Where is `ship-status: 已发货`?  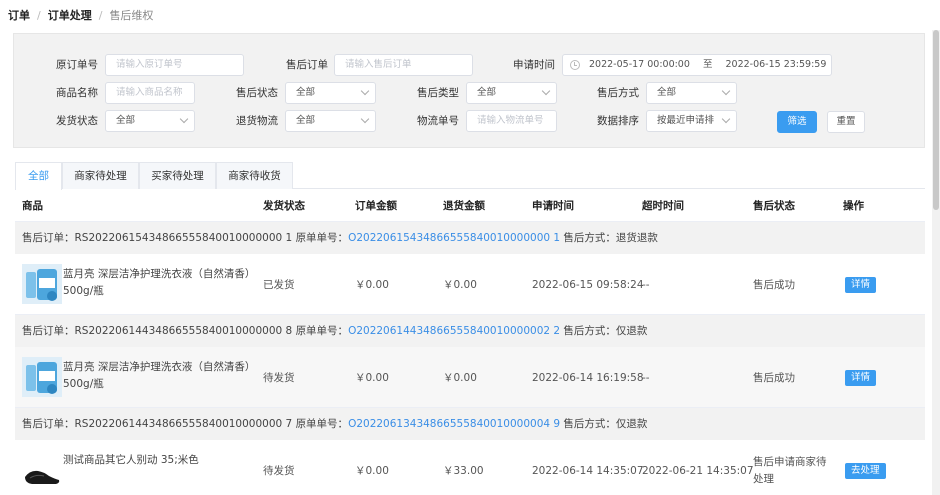
ship-status: 已发货 is located at coordinates (279, 285).